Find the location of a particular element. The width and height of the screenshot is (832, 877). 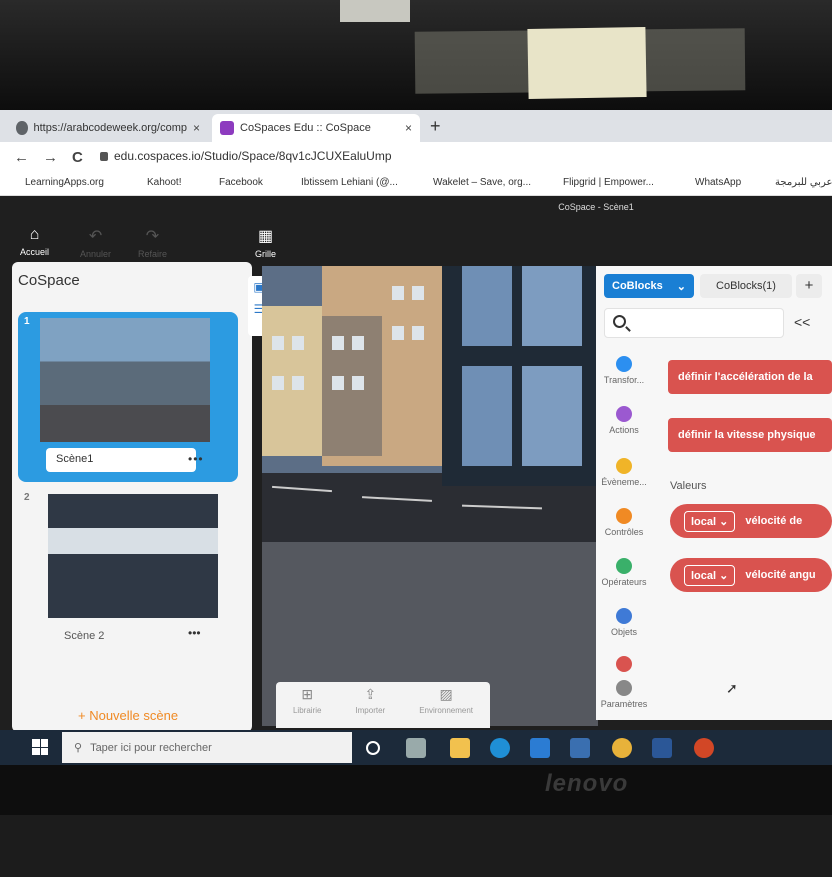

windows-start-icon is located at coordinates (40, 747).